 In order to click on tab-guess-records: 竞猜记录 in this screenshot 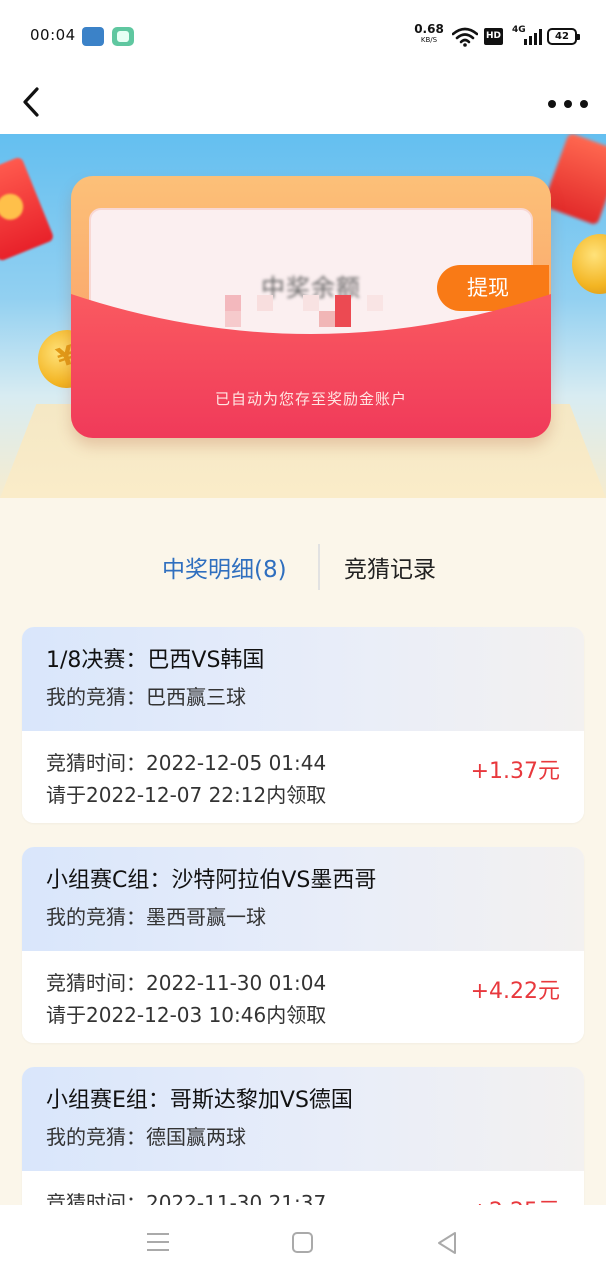, I will do `click(390, 567)`.